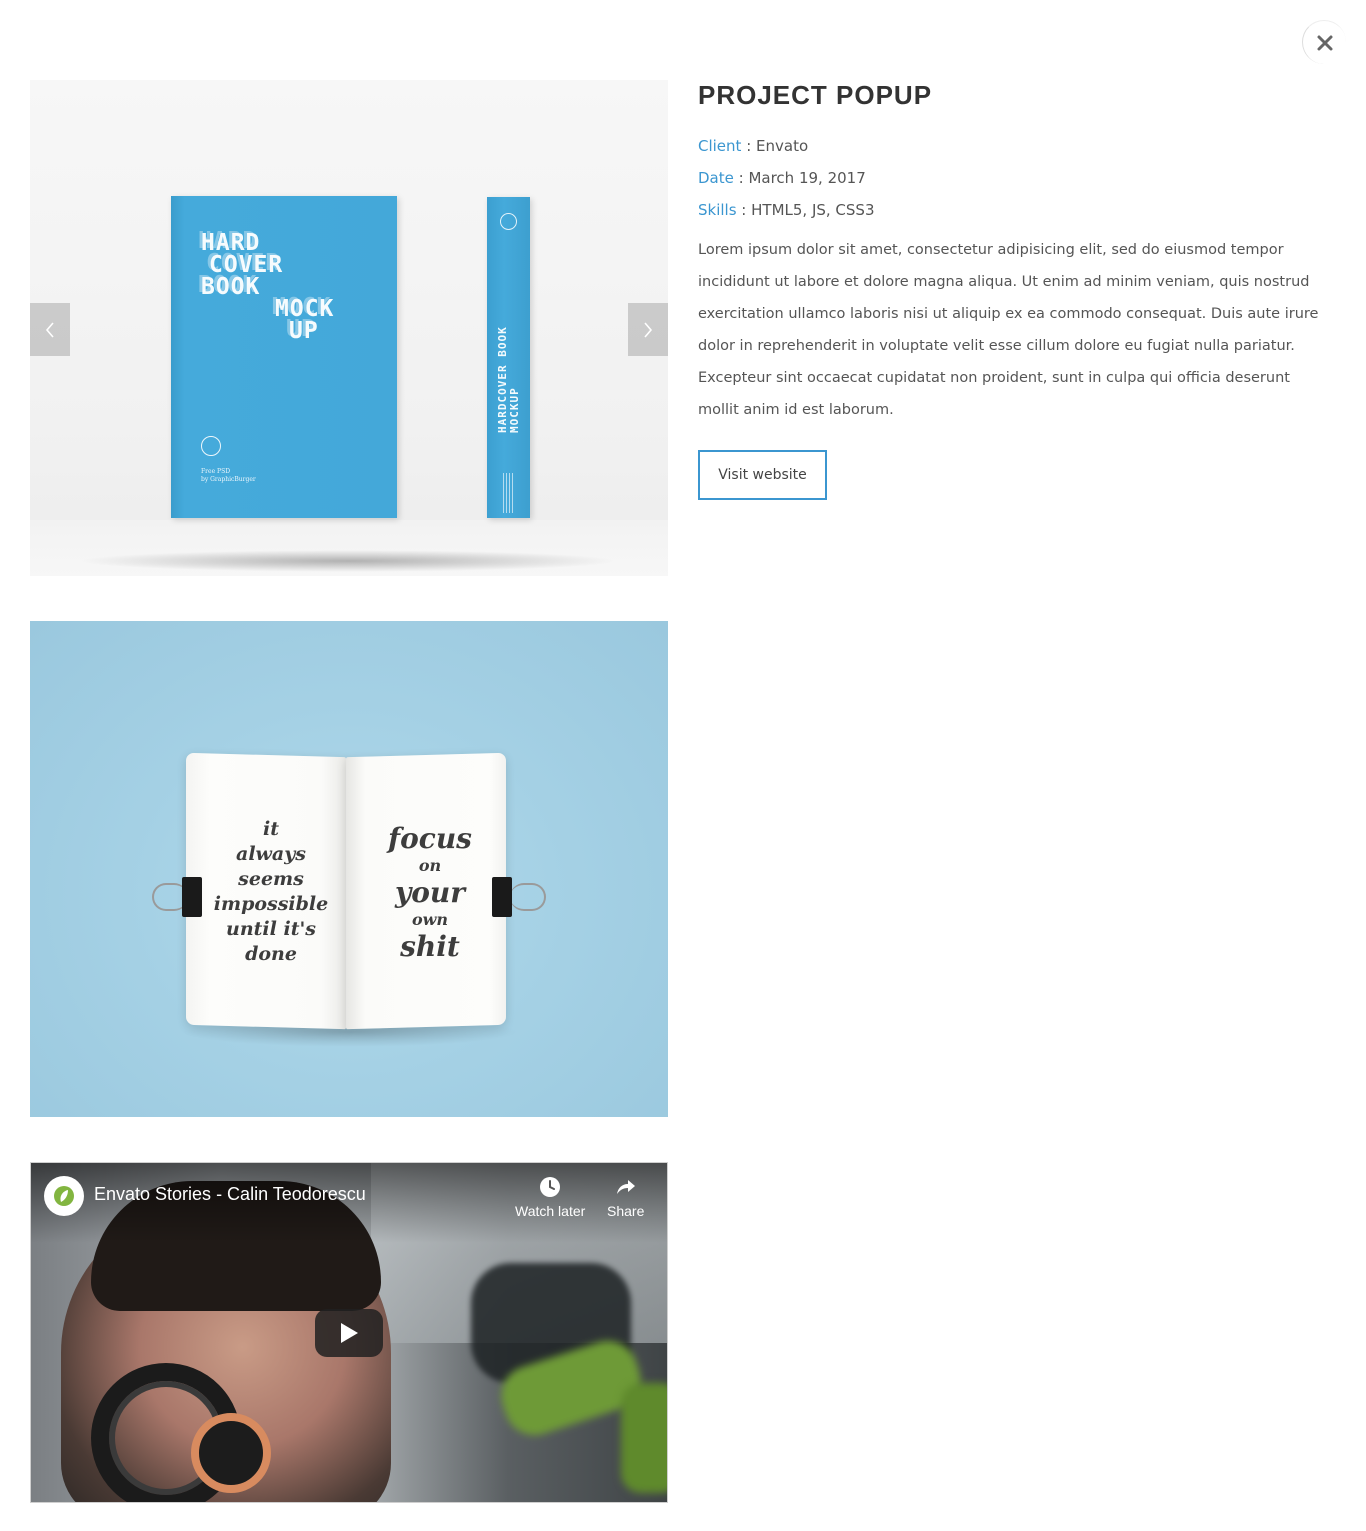  Describe the element at coordinates (625, 1197) in the screenshot. I see `share-button: Share` at that location.